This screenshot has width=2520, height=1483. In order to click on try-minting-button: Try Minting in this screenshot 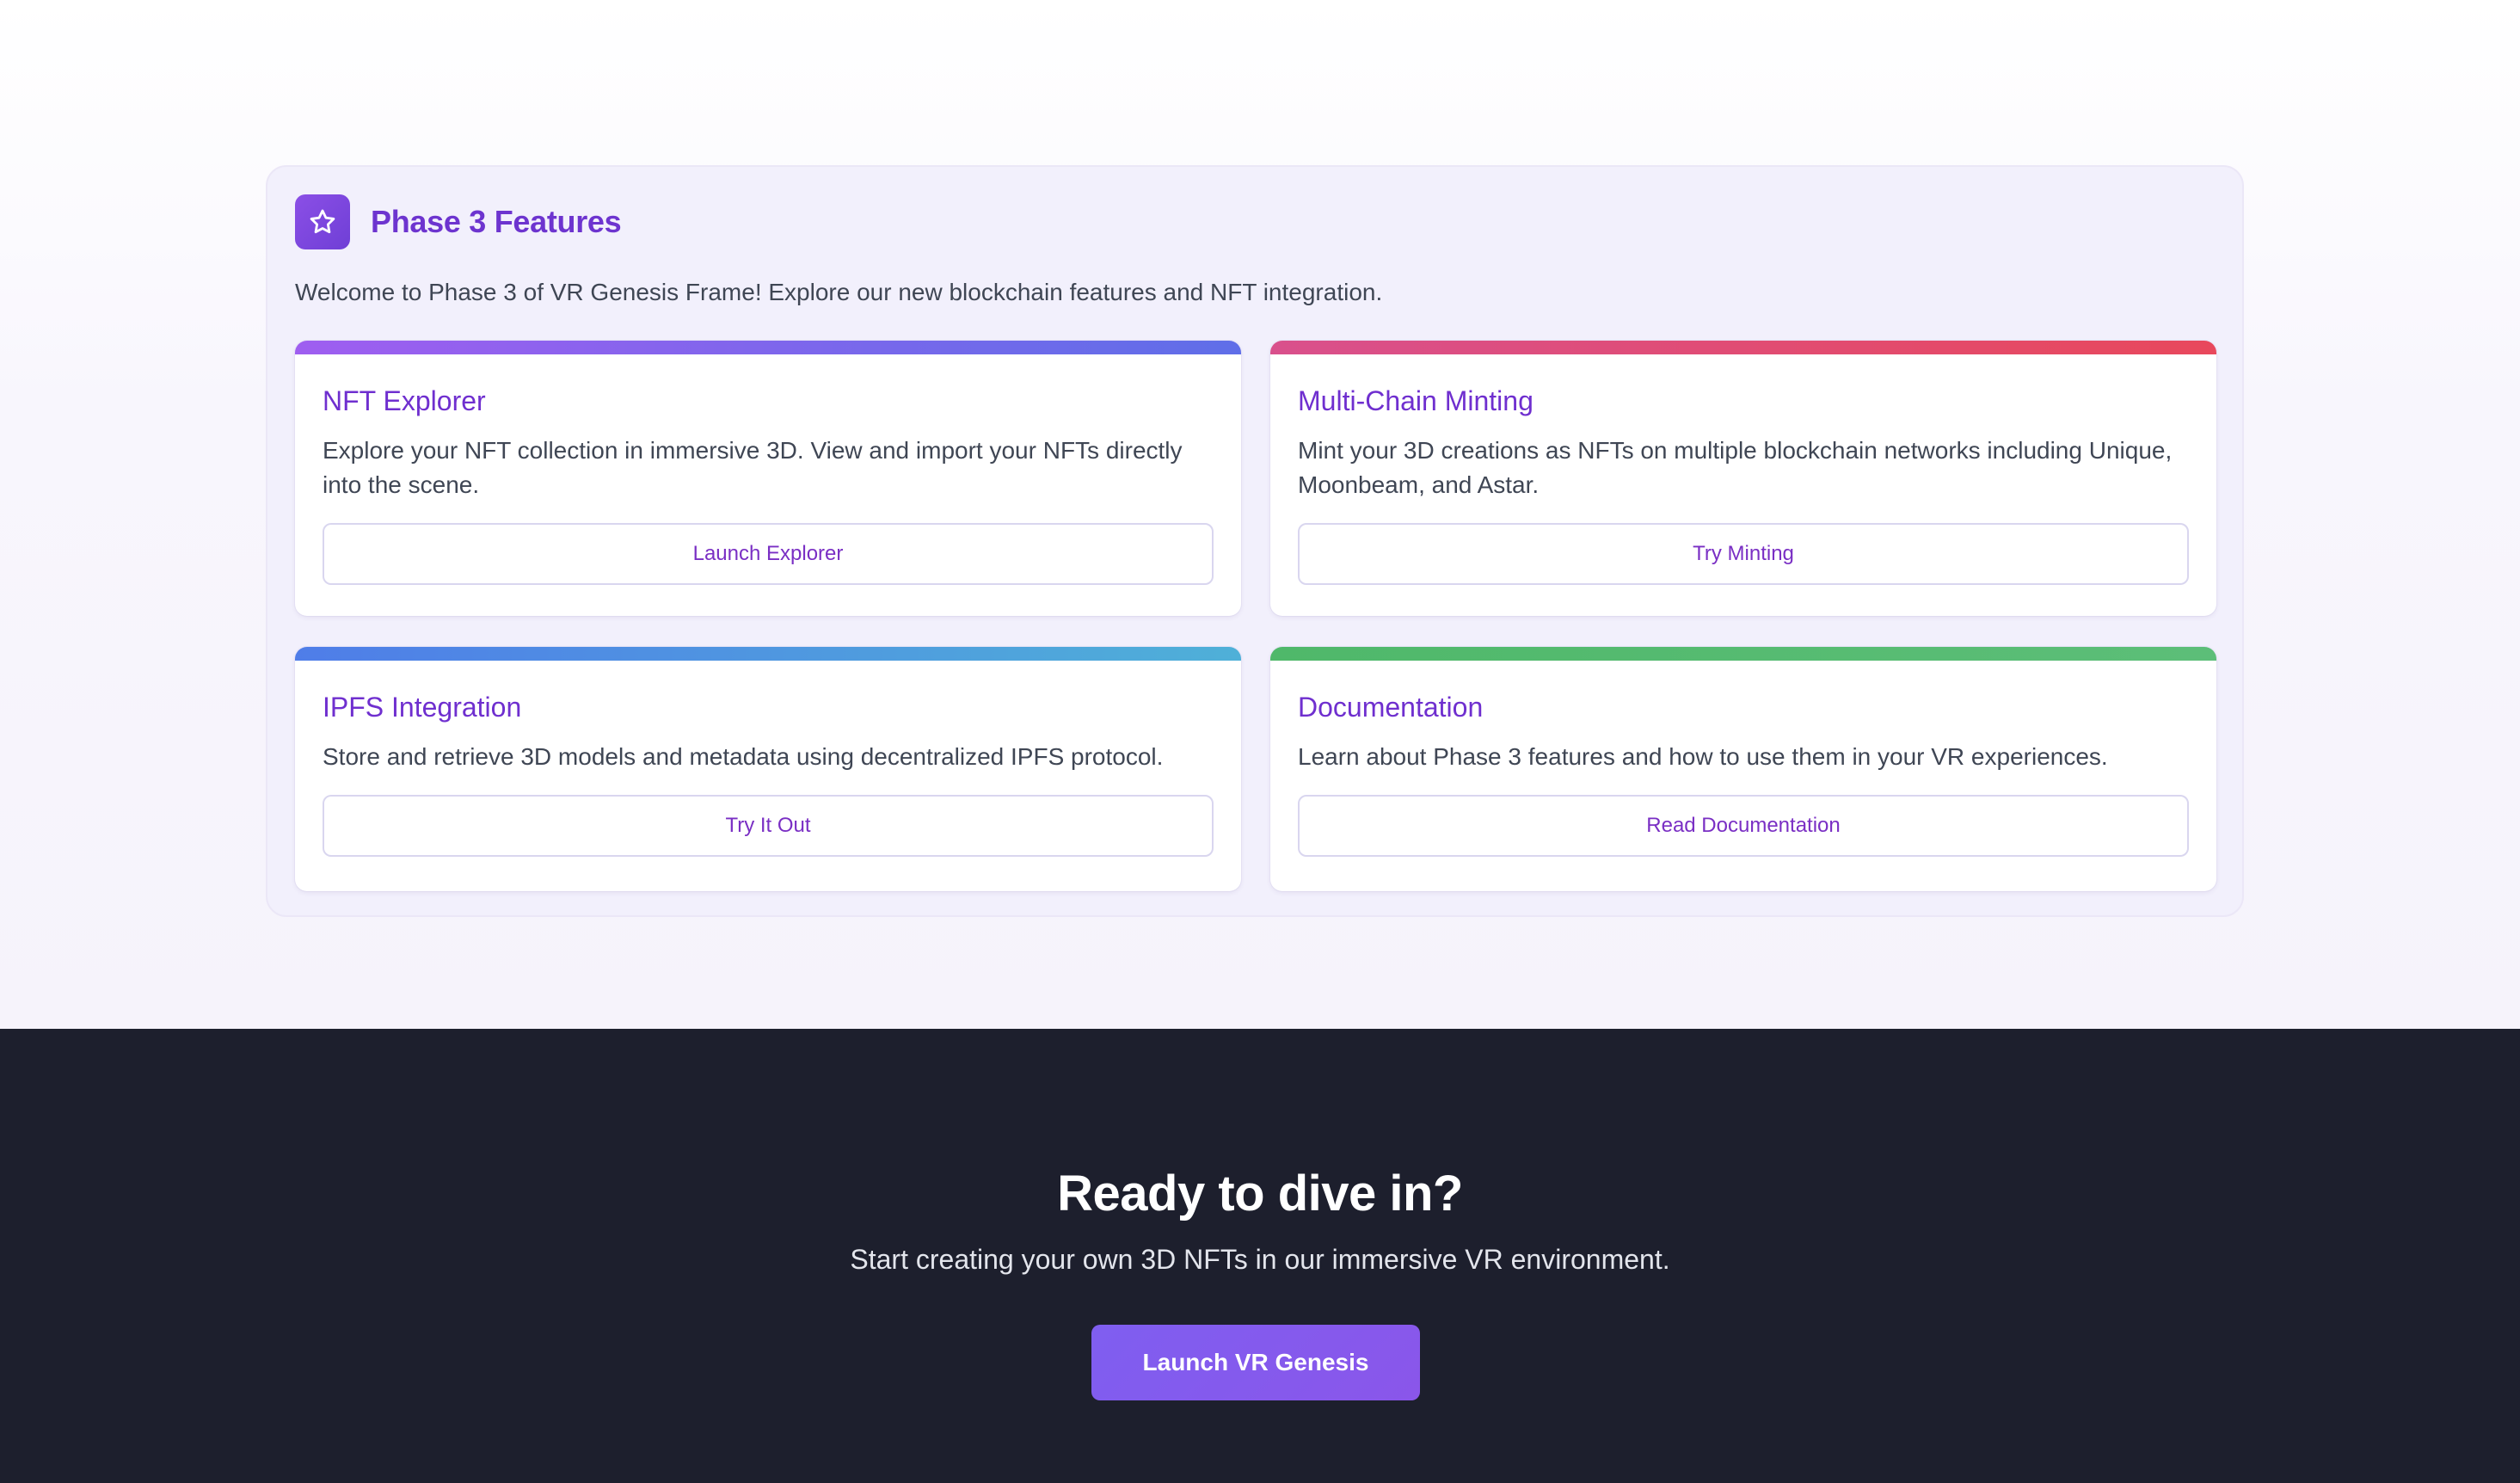, I will do `click(1744, 554)`.